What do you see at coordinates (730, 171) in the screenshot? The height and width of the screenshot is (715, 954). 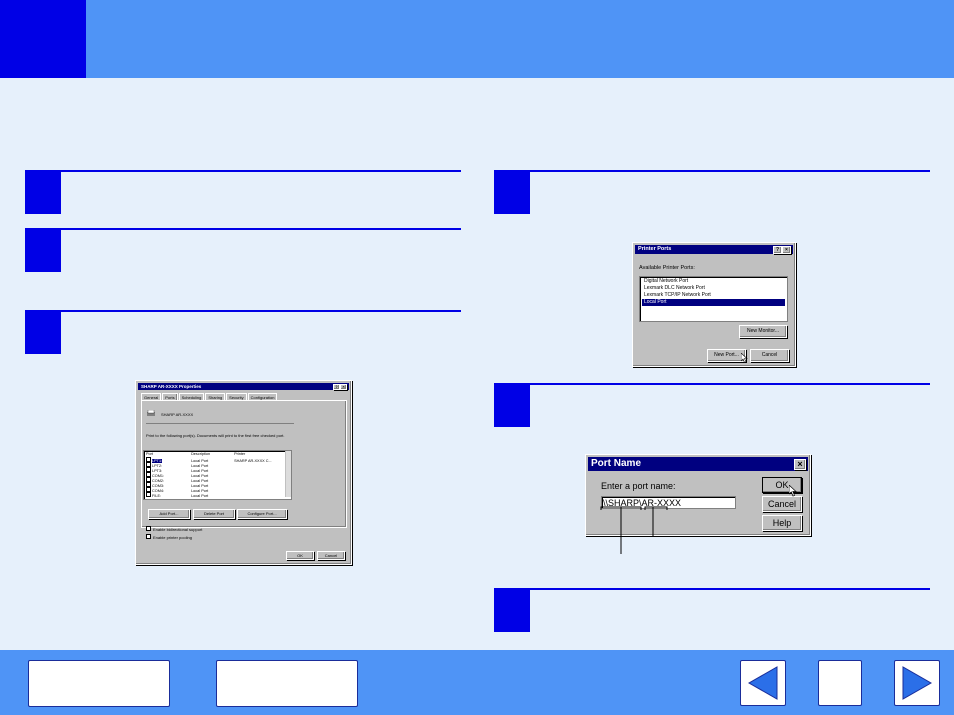 I see `step-4-rule` at bounding box center [730, 171].